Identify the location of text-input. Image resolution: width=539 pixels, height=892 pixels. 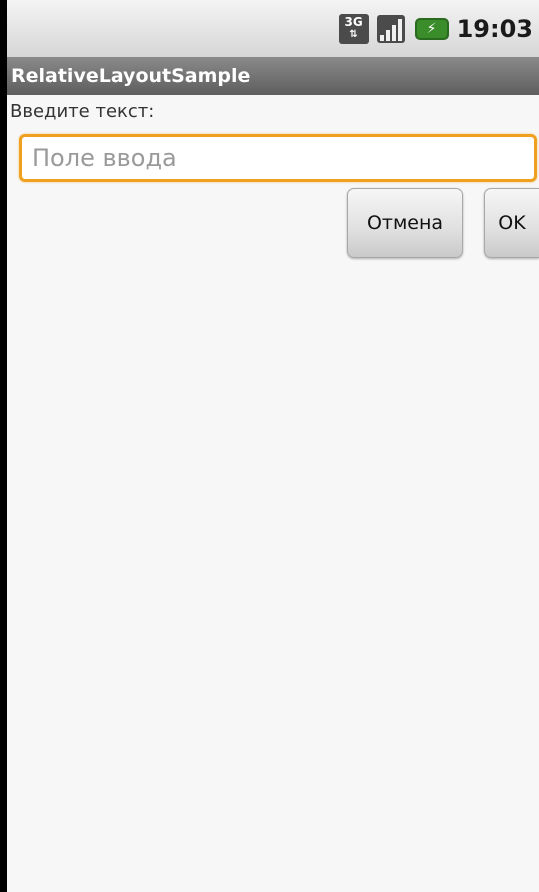
(278, 158).